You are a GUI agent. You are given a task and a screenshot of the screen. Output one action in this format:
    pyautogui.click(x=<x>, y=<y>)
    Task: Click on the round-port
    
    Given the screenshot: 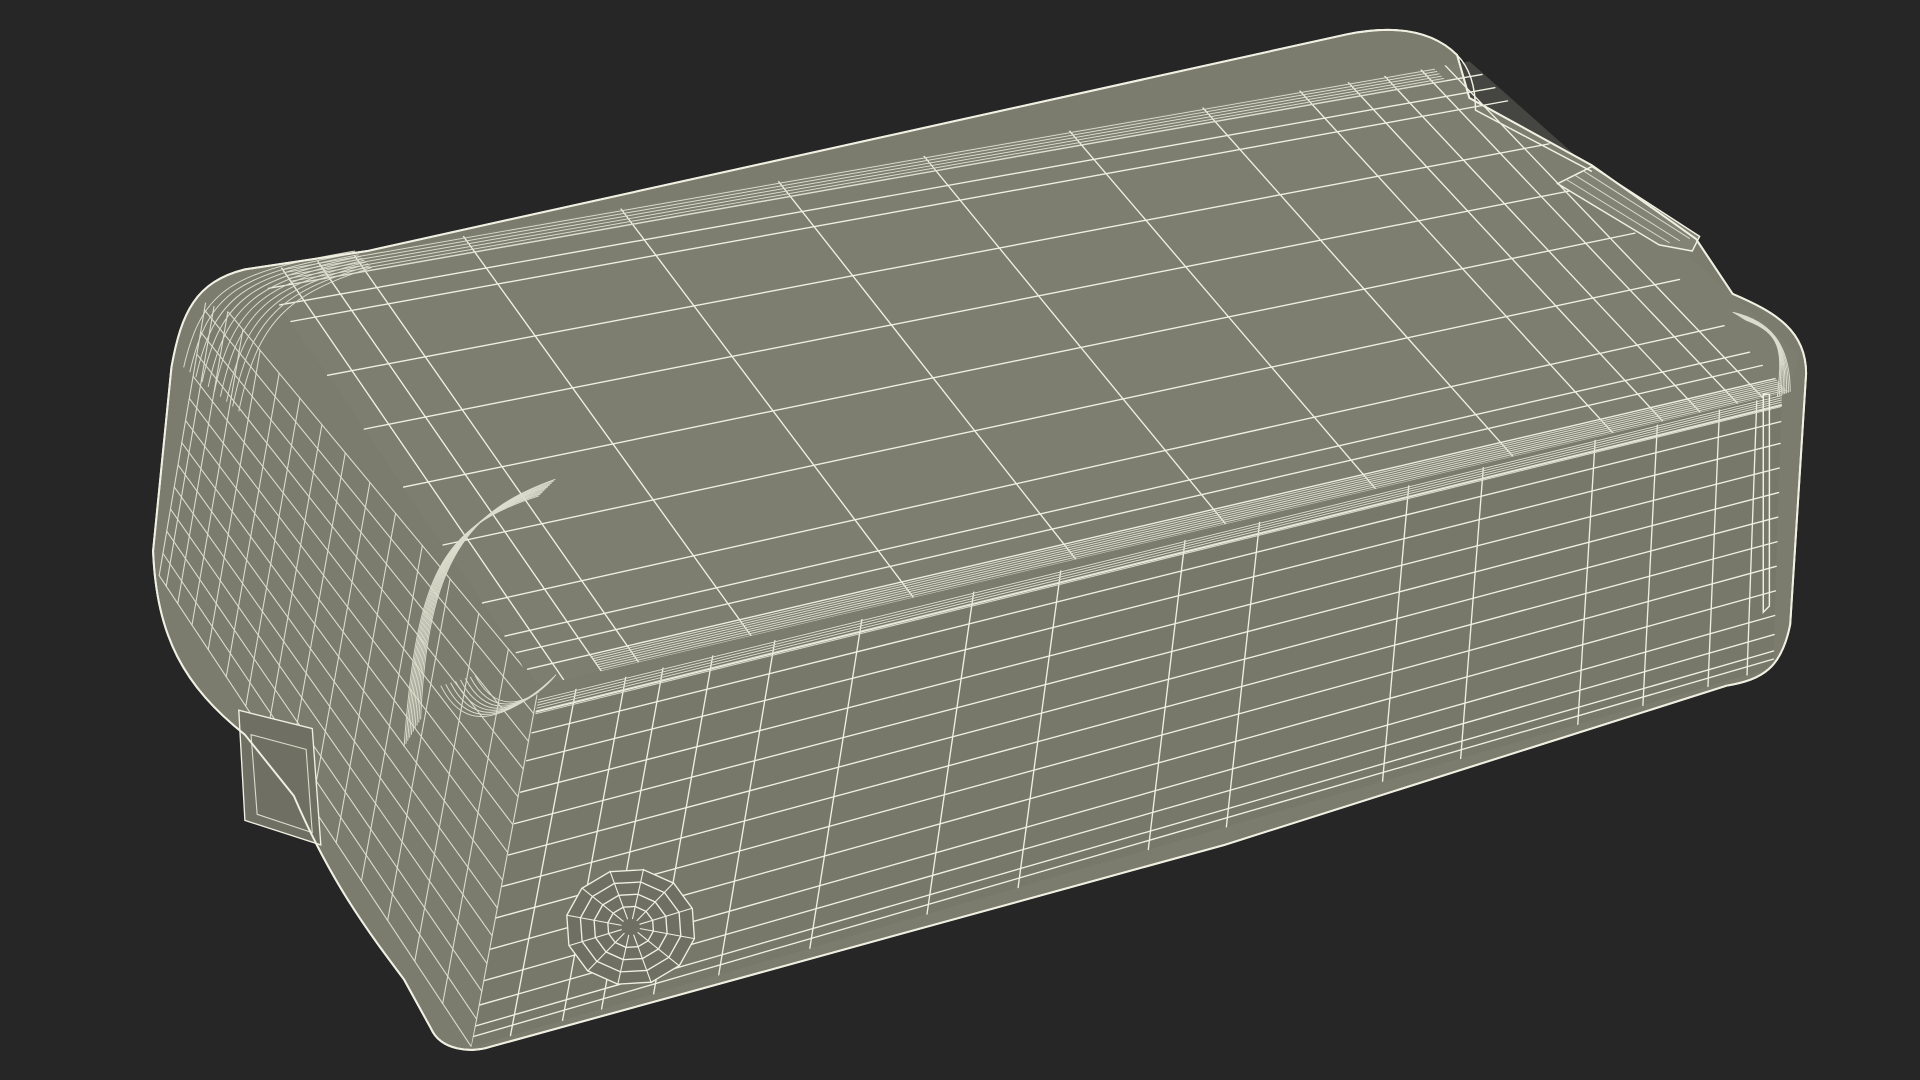 What is the action you would take?
    pyautogui.click(x=631, y=927)
    